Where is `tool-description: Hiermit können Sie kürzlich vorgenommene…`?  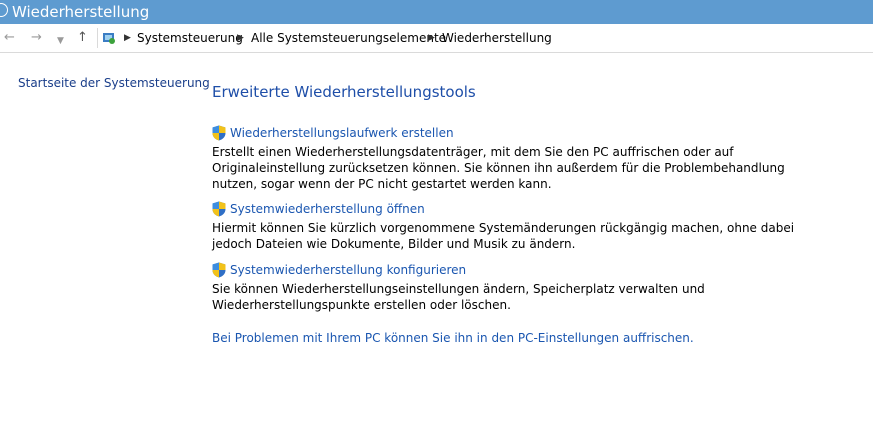 tool-description: Hiermit können Sie kürzlich vorgenommene… is located at coordinates (503, 236).